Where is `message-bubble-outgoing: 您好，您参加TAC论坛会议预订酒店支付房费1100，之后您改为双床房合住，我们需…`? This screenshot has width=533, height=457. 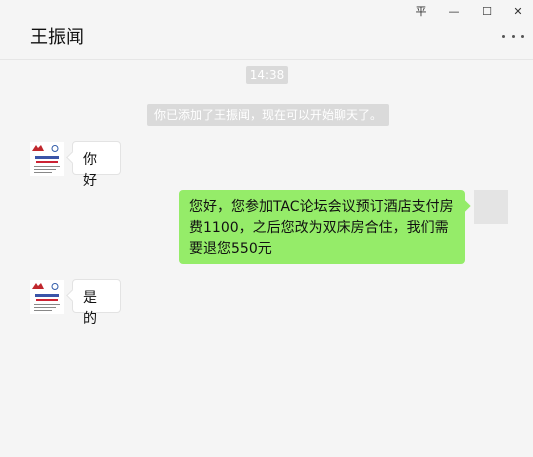 message-bubble-outgoing: 您好，您参加TAC论坛会议预订酒店支付房费1100，之后您改为双床房合住，我们需… is located at coordinates (322, 227).